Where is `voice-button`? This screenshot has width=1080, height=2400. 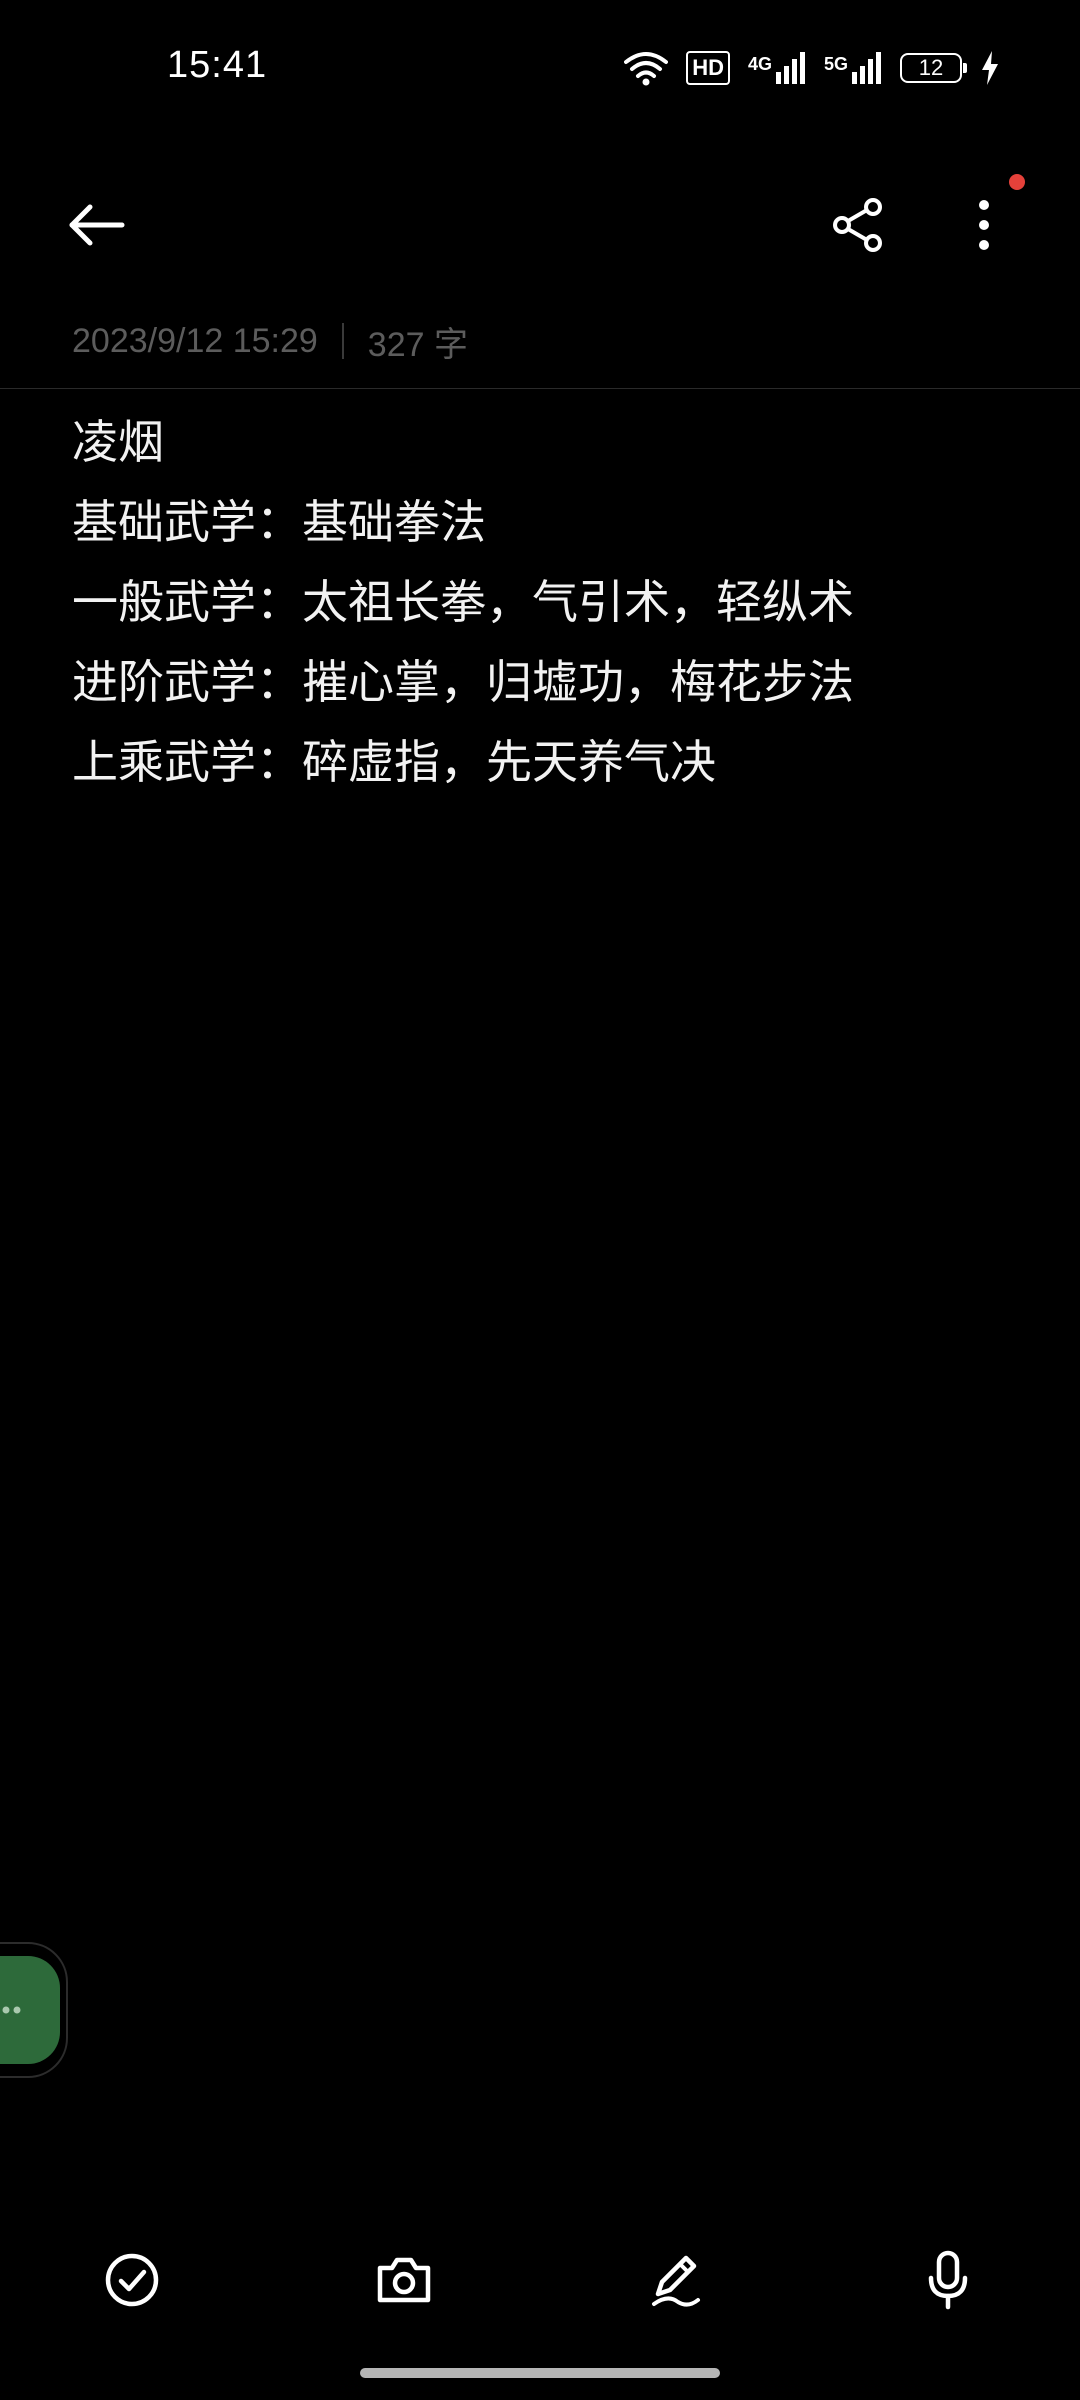 voice-button is located at coordinates (948, 2280).